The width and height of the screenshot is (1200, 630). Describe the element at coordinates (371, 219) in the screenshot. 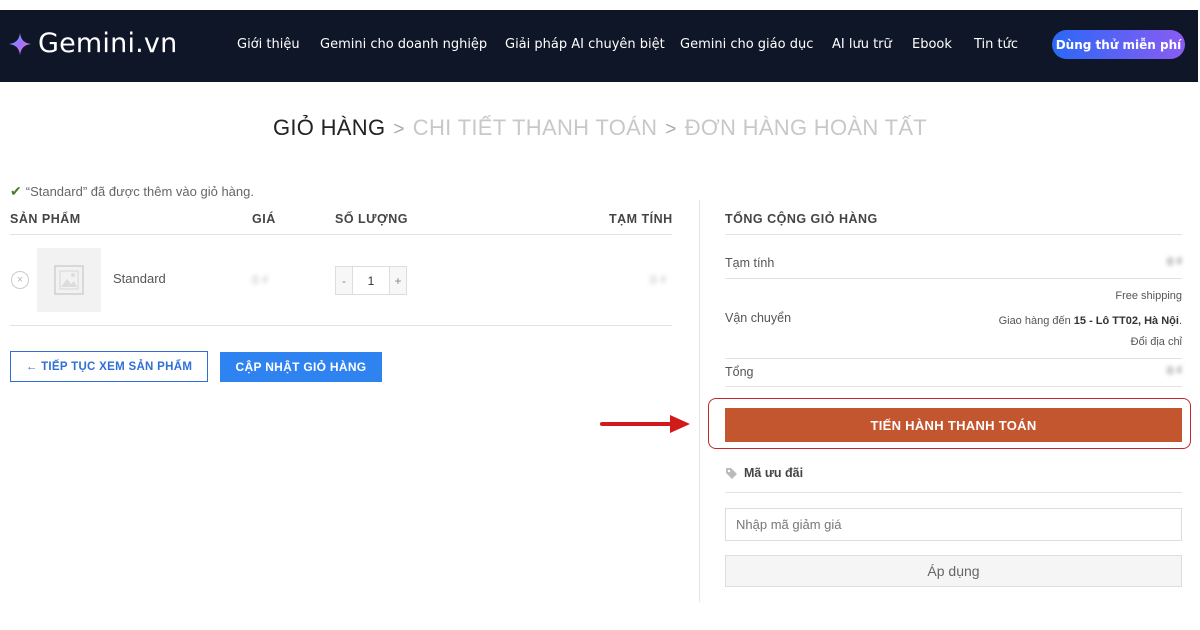

I see `column-header-quantity: SỐ LƯỢNG` at that location.